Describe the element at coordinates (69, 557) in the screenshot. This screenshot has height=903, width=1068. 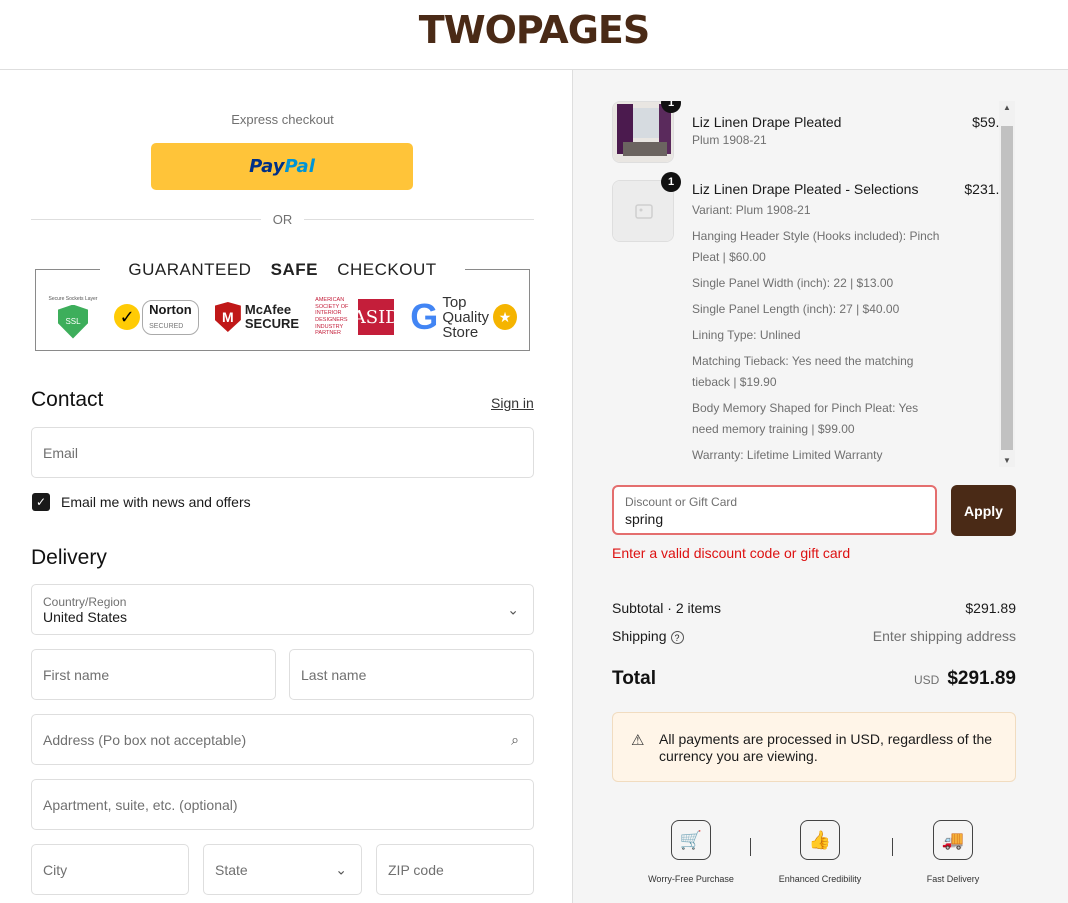
I see `delivery-heading: Delivery` at that location.